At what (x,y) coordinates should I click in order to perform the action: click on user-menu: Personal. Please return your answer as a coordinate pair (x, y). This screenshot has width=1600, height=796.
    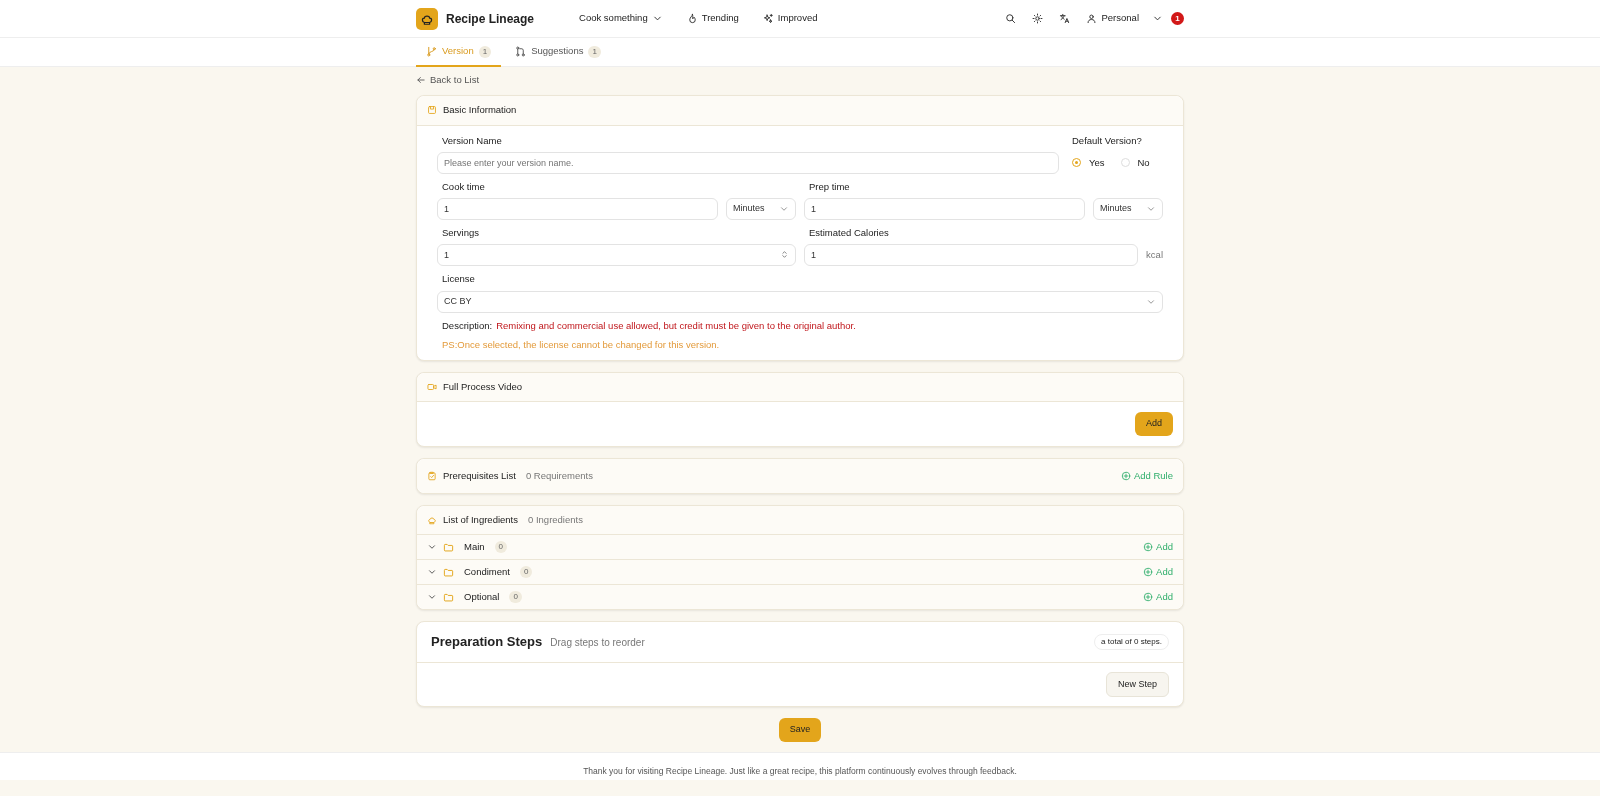
    Looking at the image, I should click on (1124, 18).